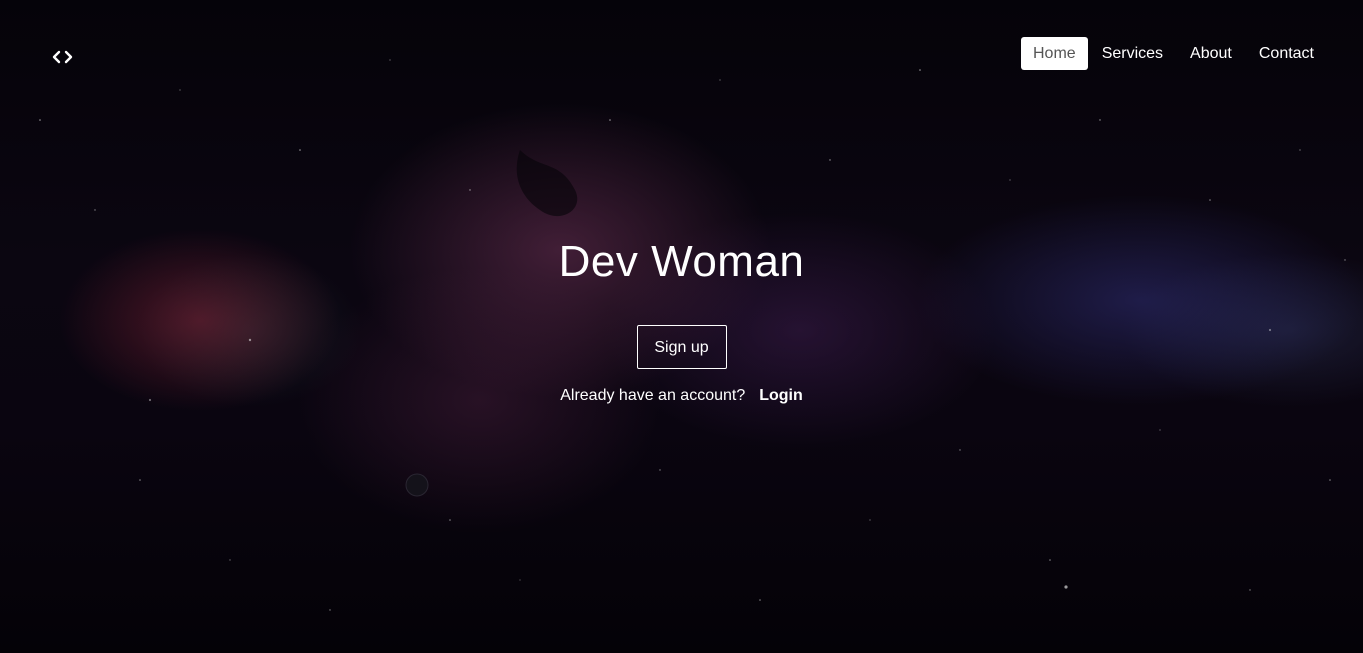 The image size is (1363, 653). Describe the element at coordinates (63, 57) in the screenshot. I see `code-brackets-icon` at that location.